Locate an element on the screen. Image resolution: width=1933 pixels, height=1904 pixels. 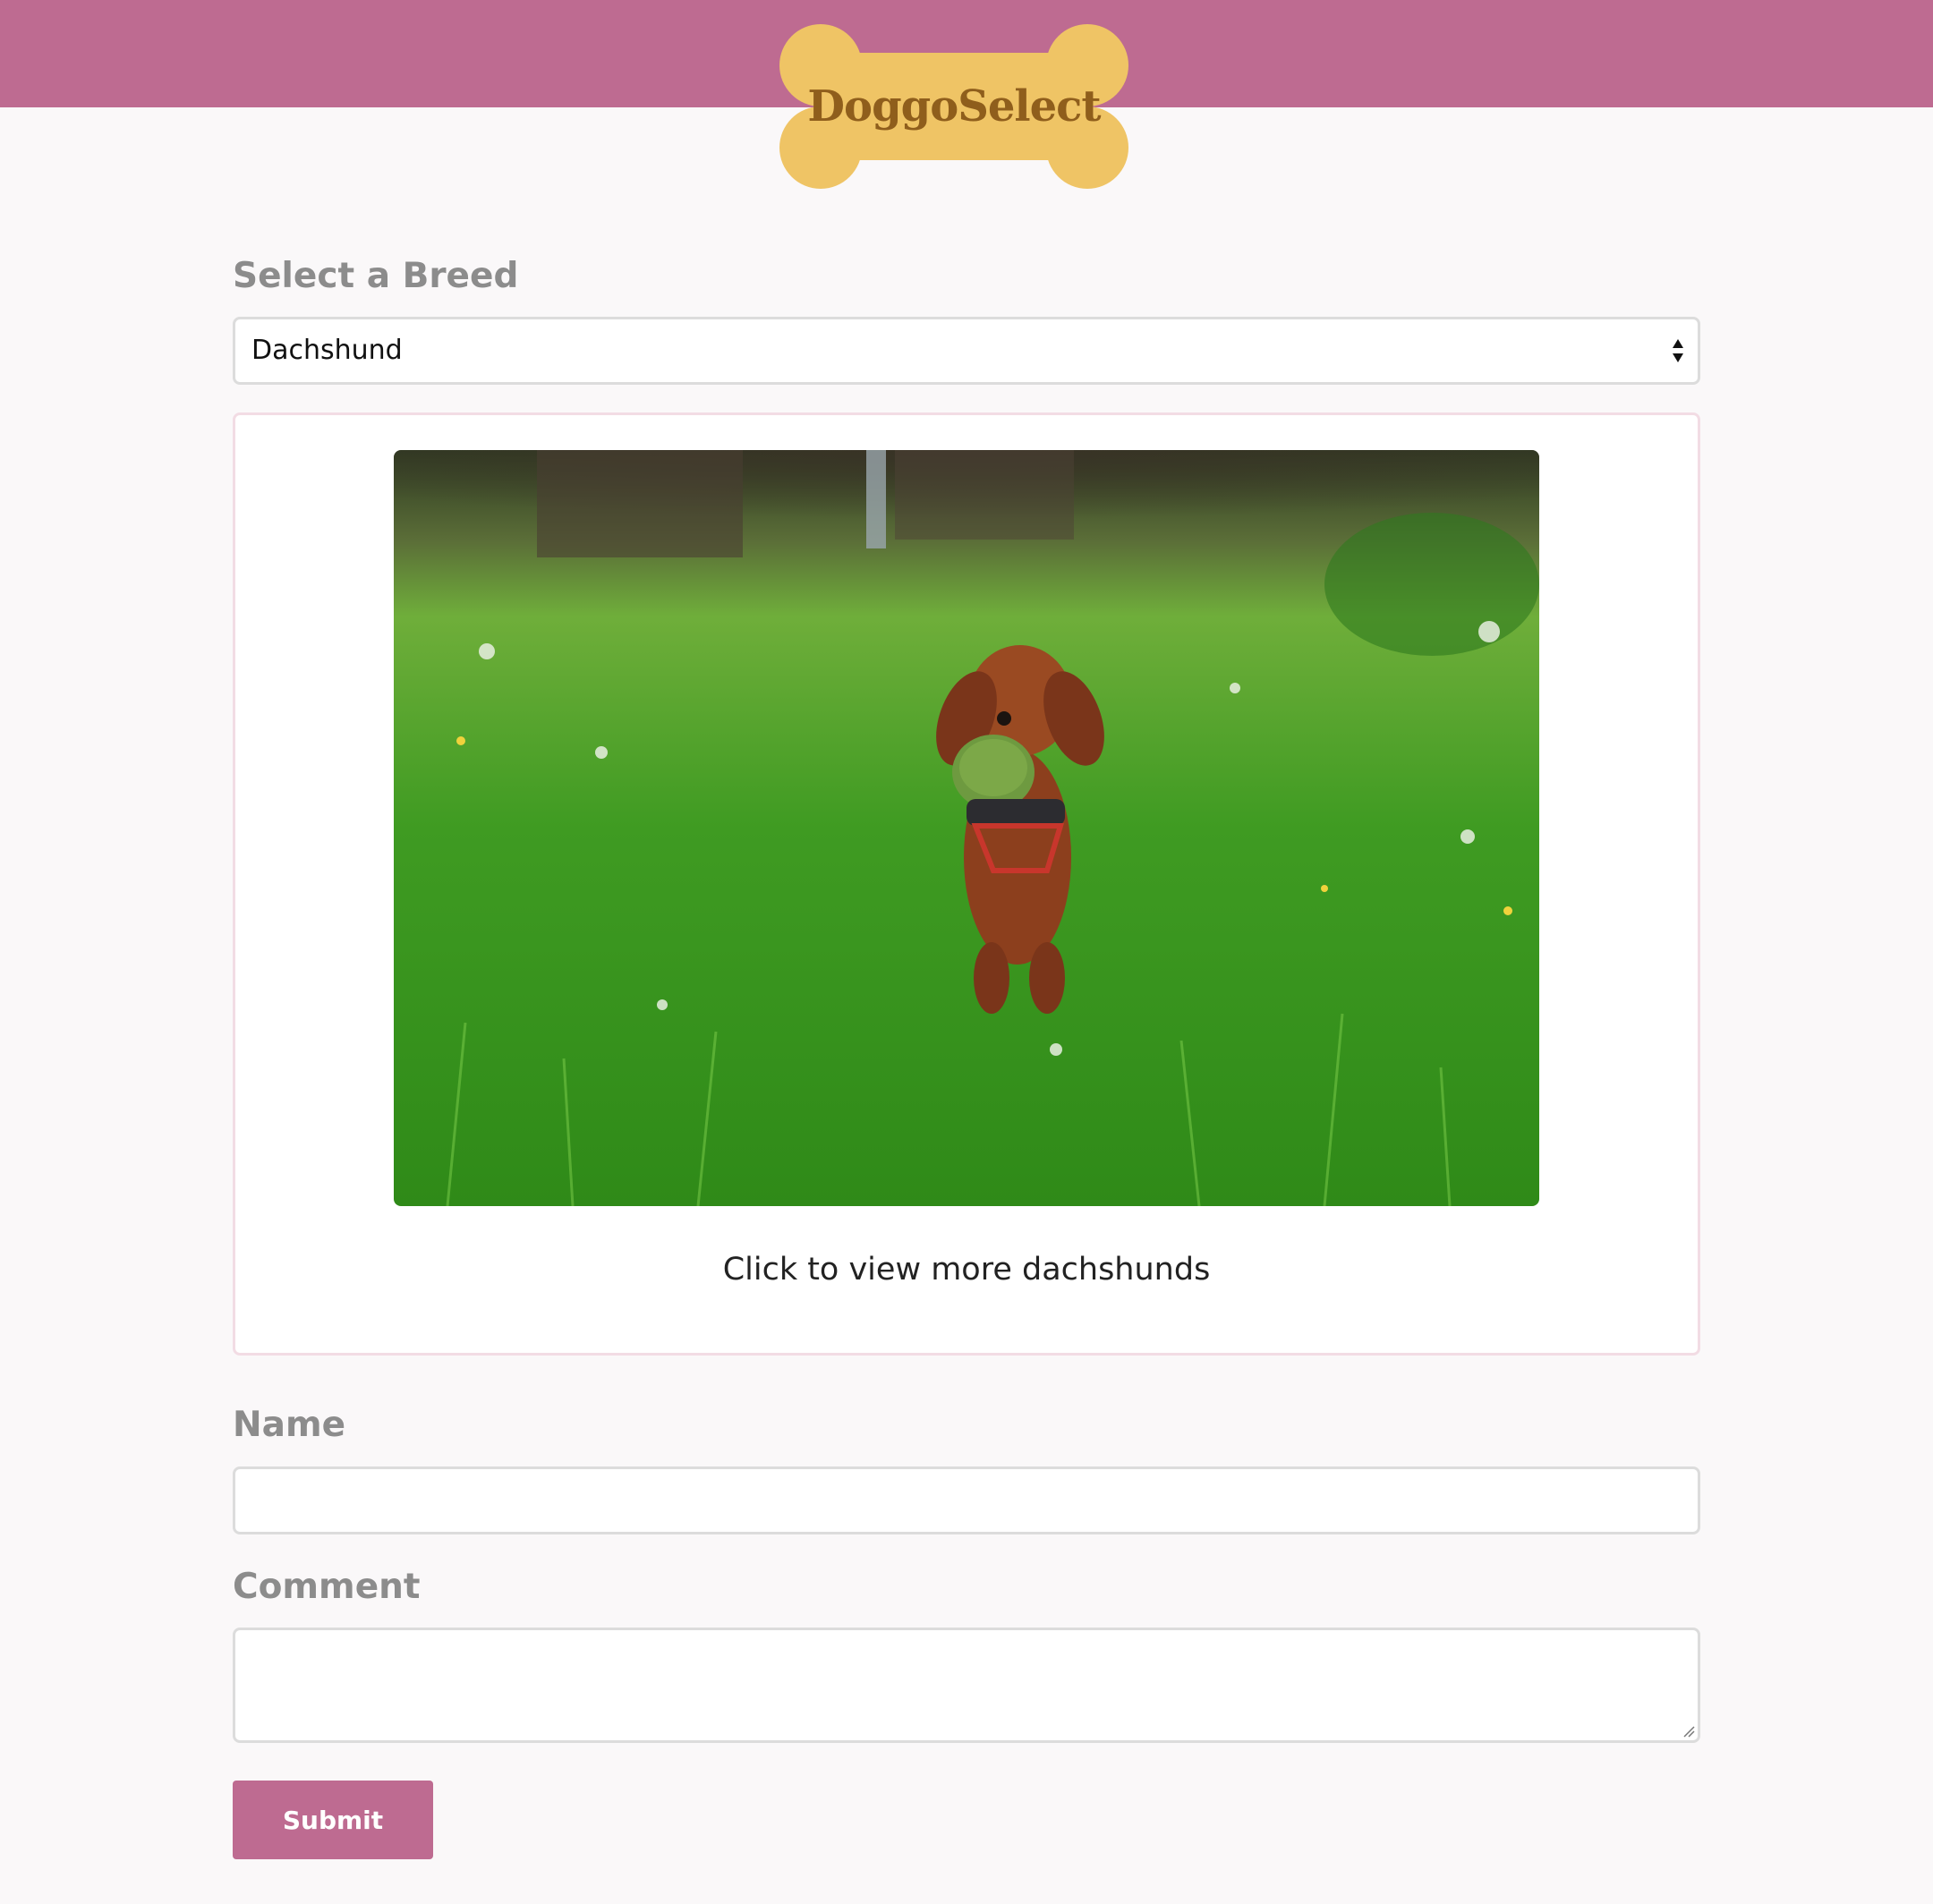
bone-logo: DoggoSelect is located at coordinates (954, 106).